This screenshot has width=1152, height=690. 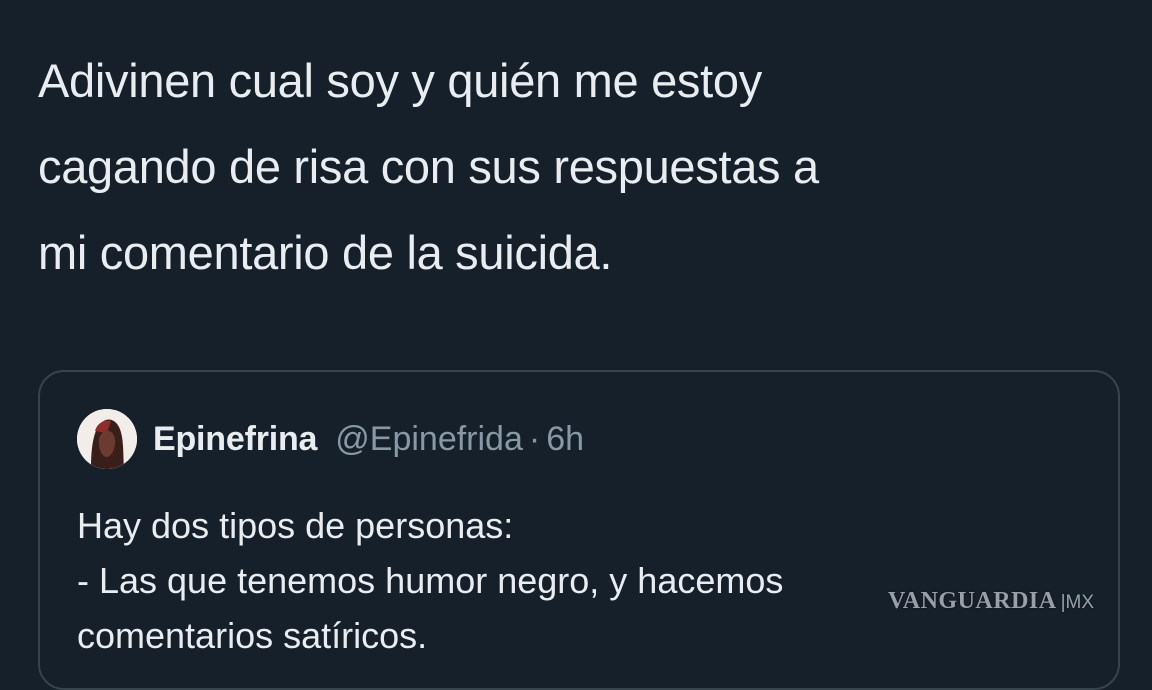 I want to click on profile-avatar-icon, so click(x=107, y=439).